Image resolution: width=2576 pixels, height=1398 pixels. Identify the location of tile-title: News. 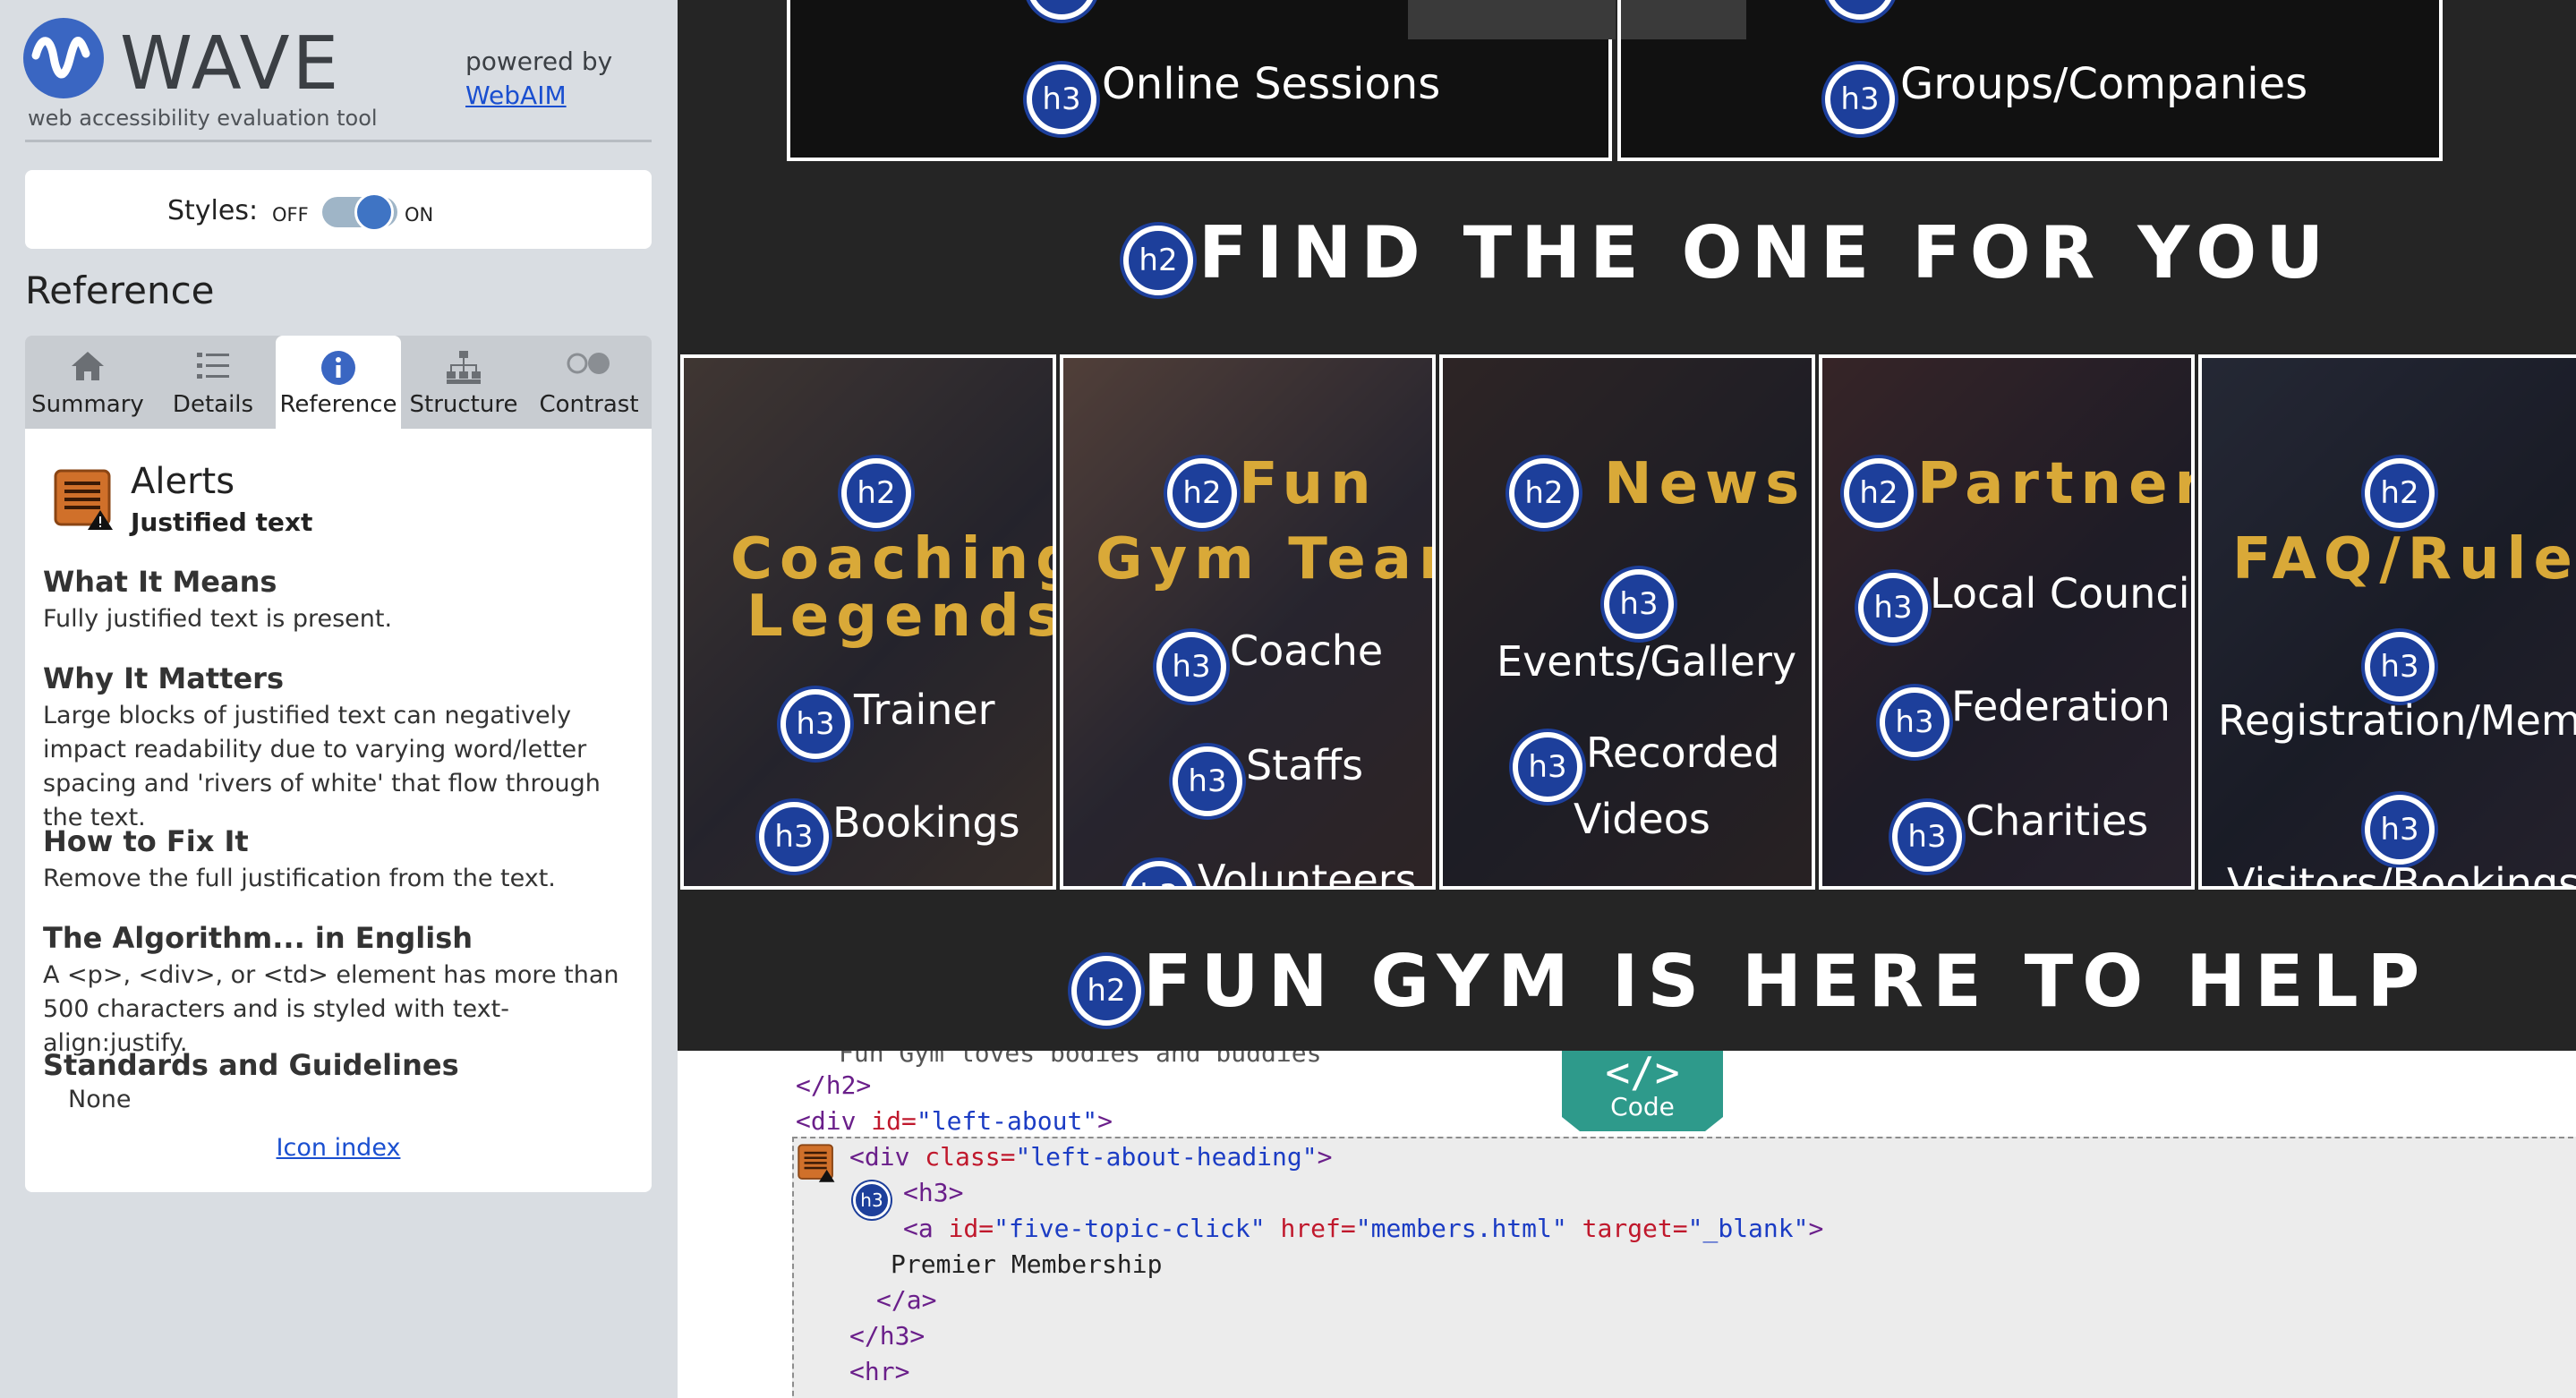
(1705, 484).